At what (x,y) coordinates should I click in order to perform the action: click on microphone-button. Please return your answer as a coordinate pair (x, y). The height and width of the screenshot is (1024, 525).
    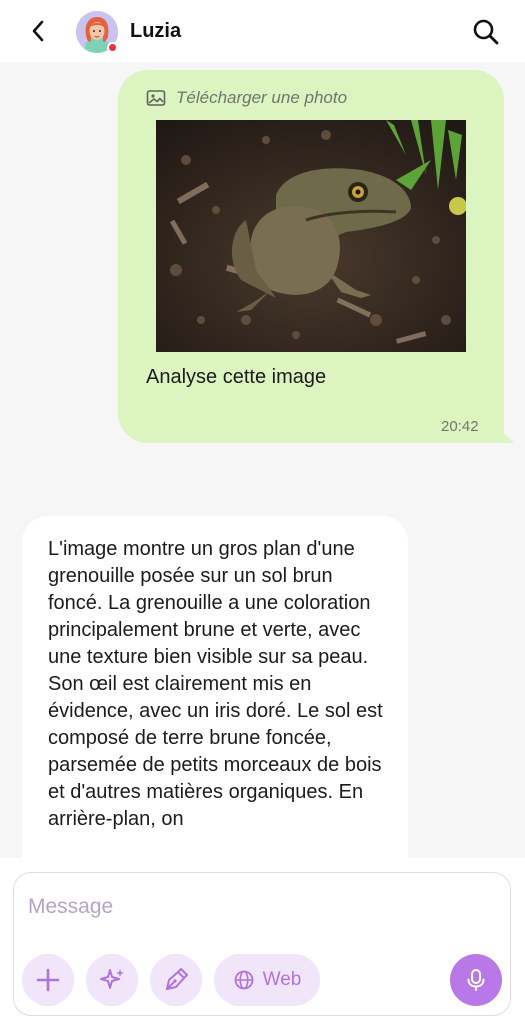
    Looking at the image, I should click on (476, 980).